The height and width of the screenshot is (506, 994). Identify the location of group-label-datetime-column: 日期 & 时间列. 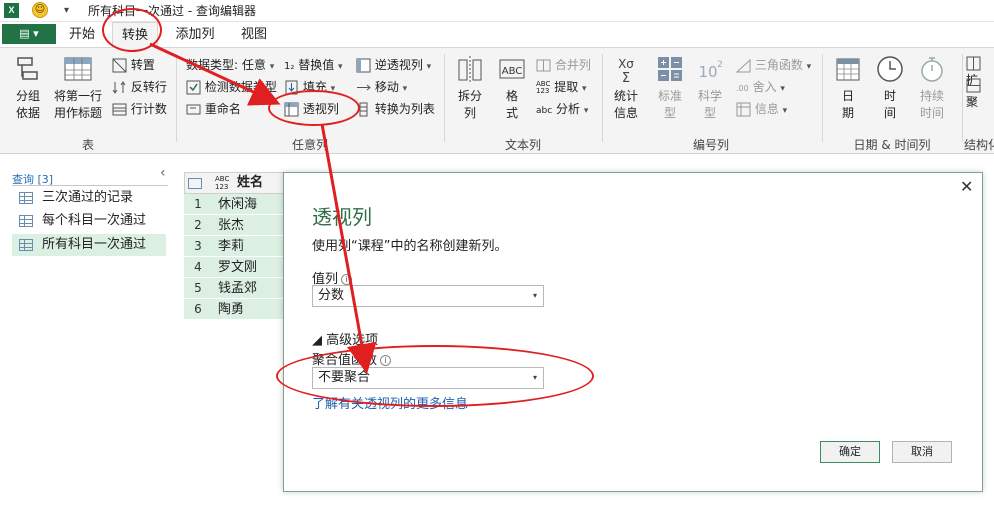
(892, 145).